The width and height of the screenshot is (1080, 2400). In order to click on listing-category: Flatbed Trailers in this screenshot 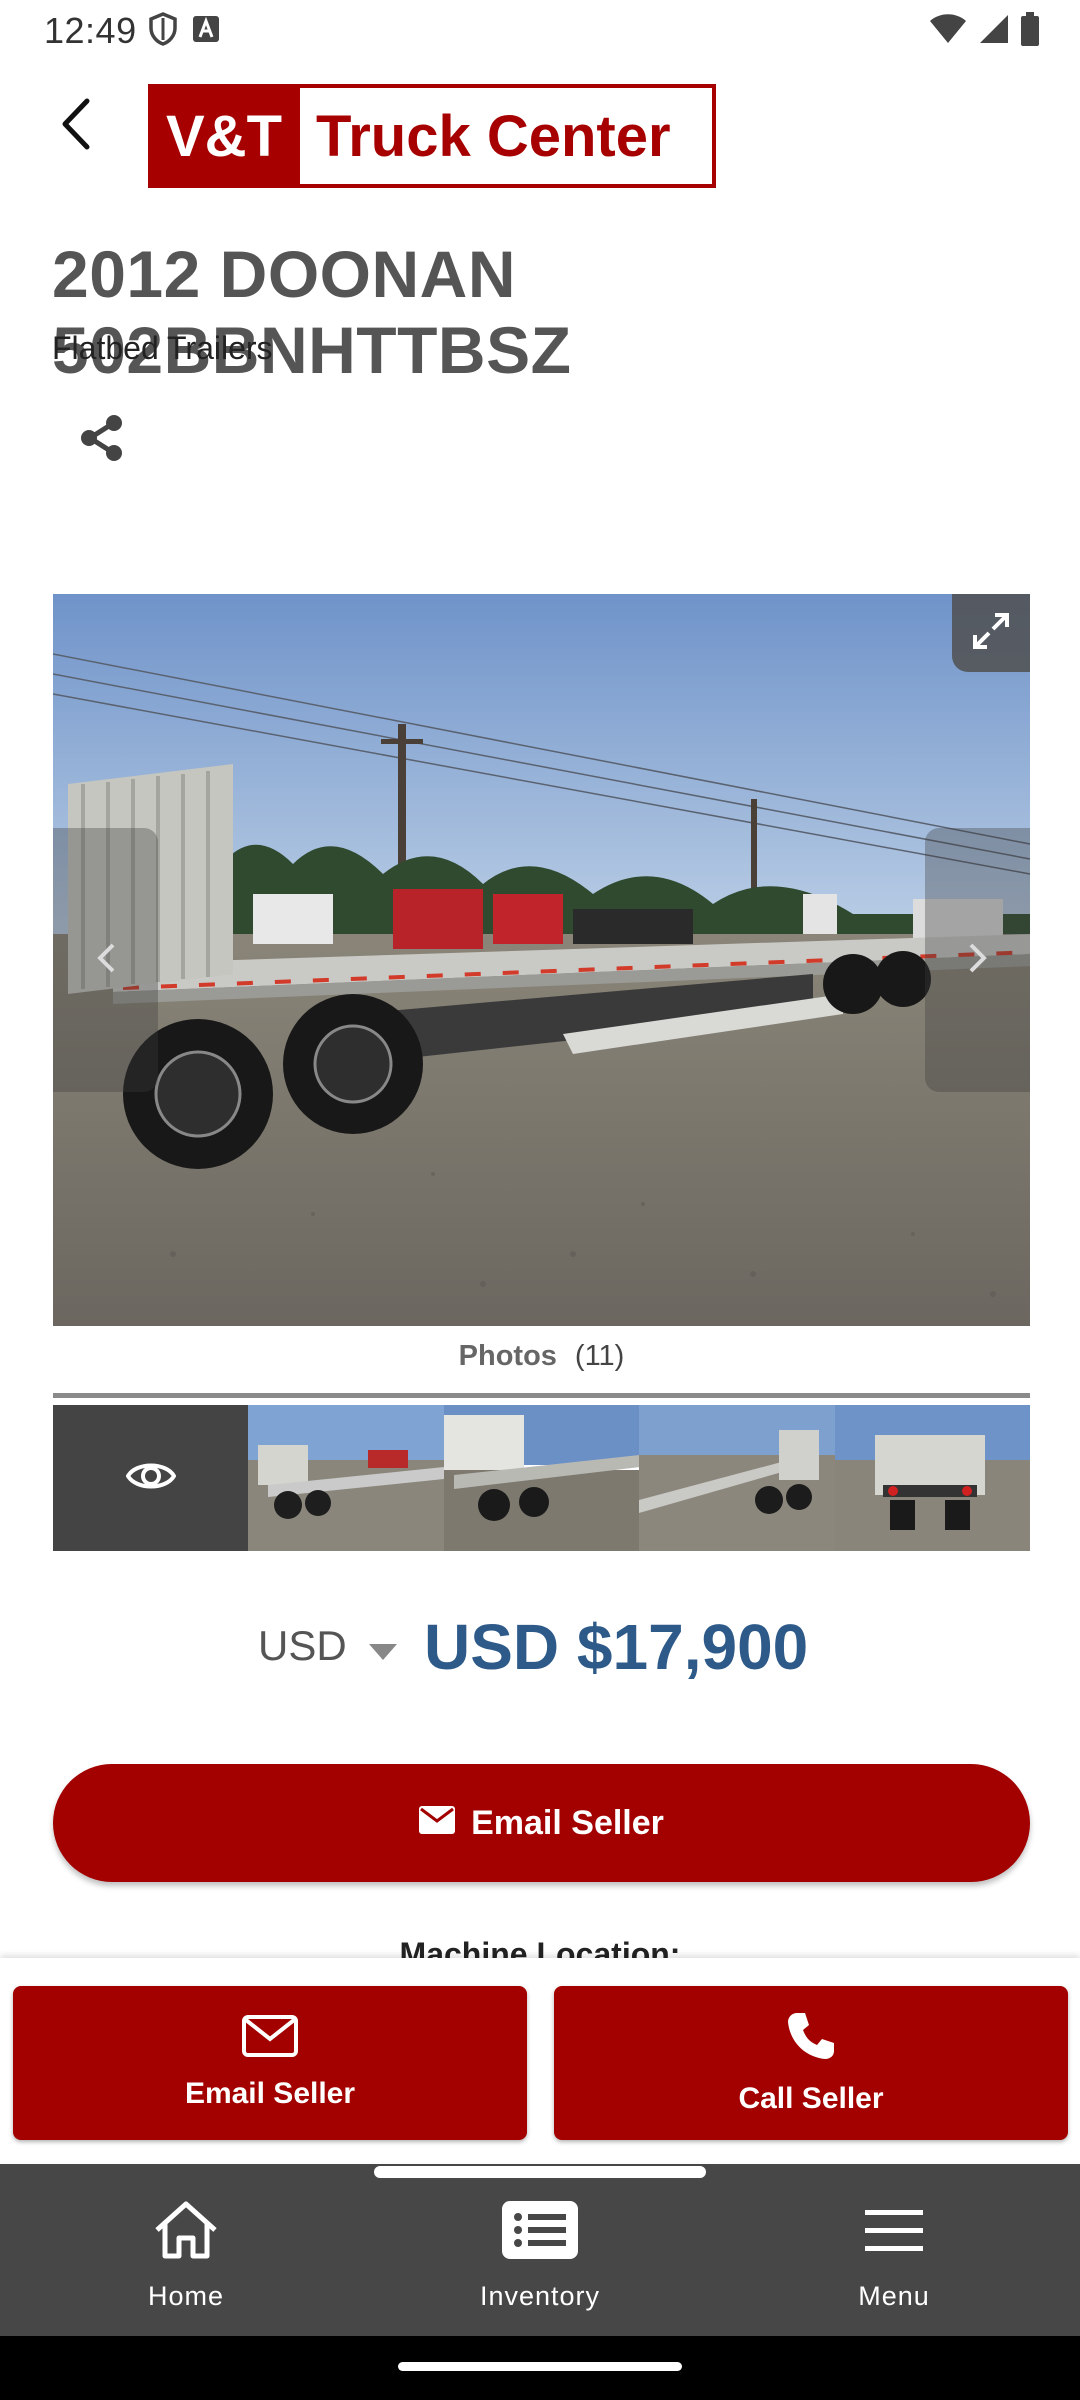, I will do `click(162, 348)`.